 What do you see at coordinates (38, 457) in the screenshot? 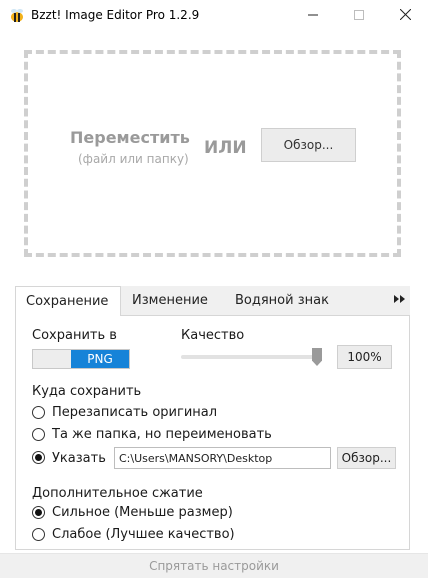
I see `radio-specify` at bounding box center [38, 457].